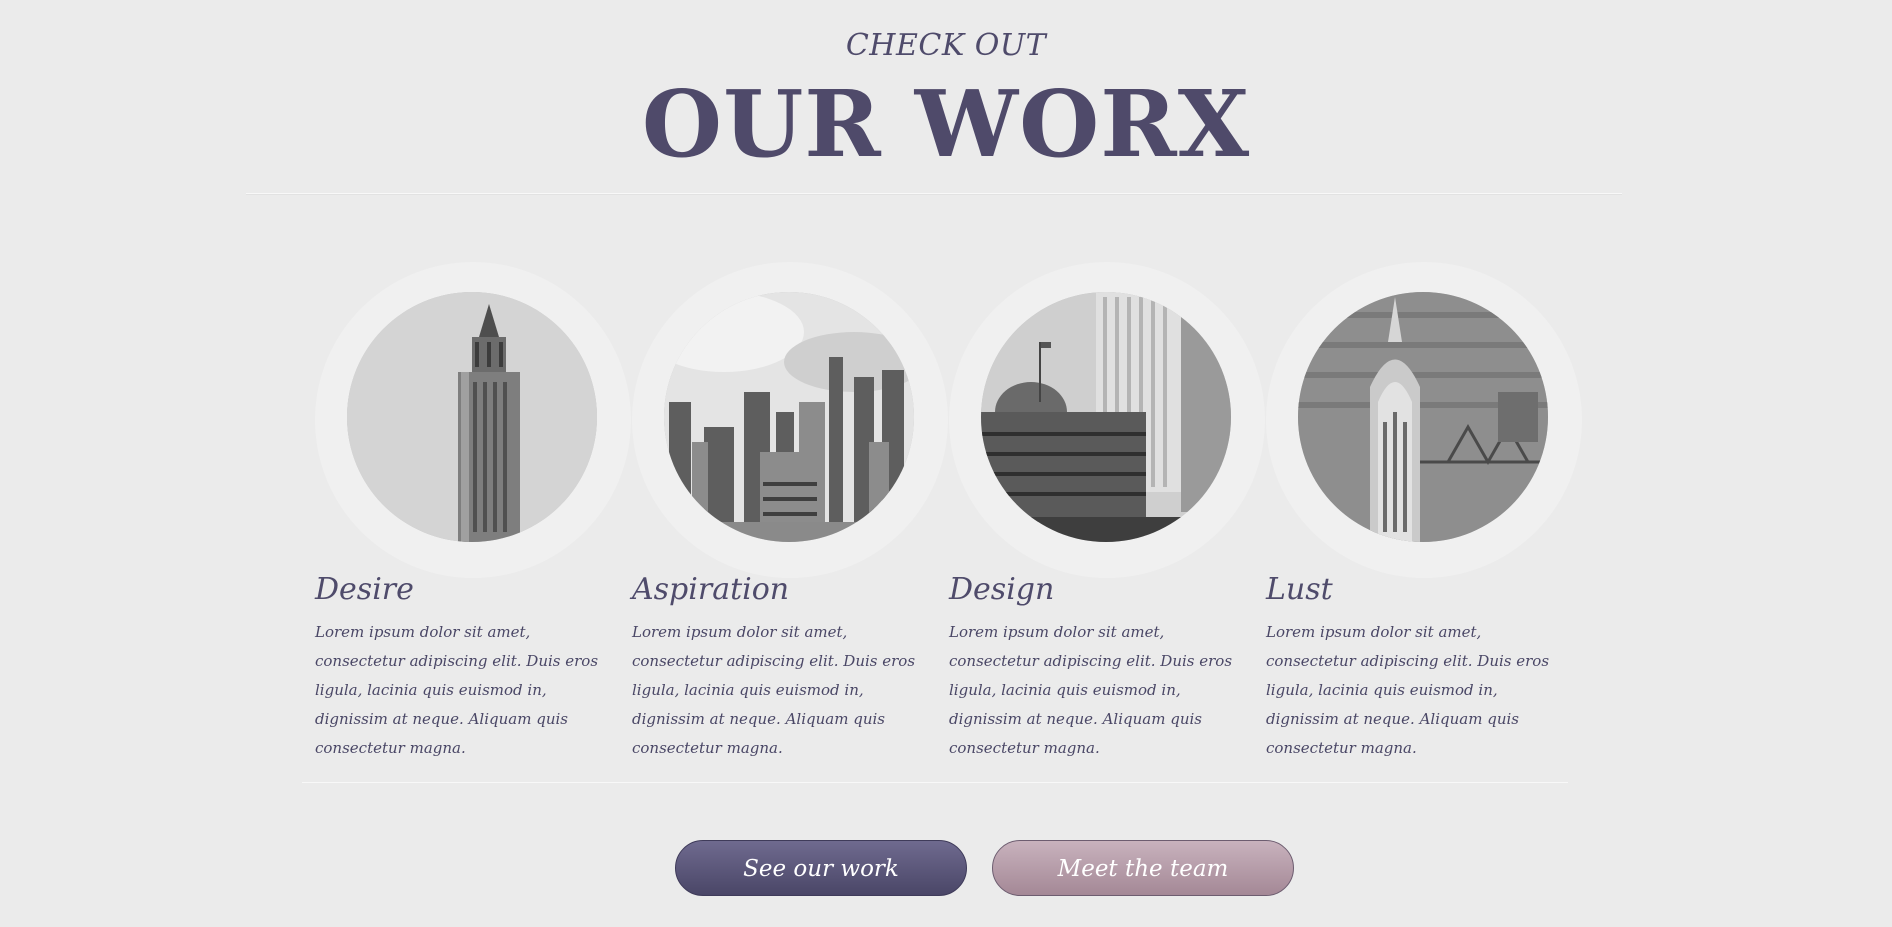 This screenshot has height=927, width=1892. What do you see at coordinates (1299, 589) in the screenshot?
I see `card-title: Lust` at bounding box center [1299, 589].